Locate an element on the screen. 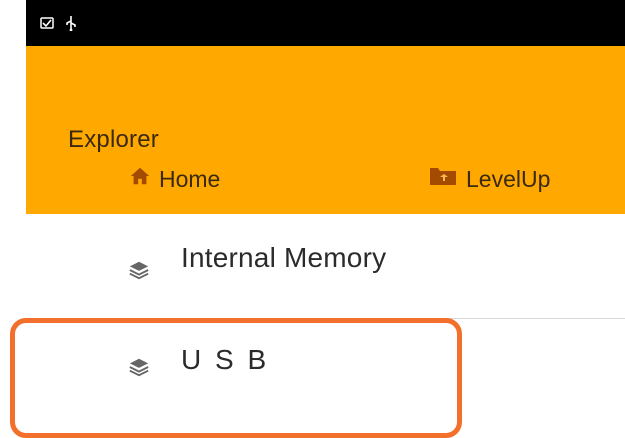 This screenshot has width=625, height=438. levelup-label: LevelUp is located at coordinates (508, 178).